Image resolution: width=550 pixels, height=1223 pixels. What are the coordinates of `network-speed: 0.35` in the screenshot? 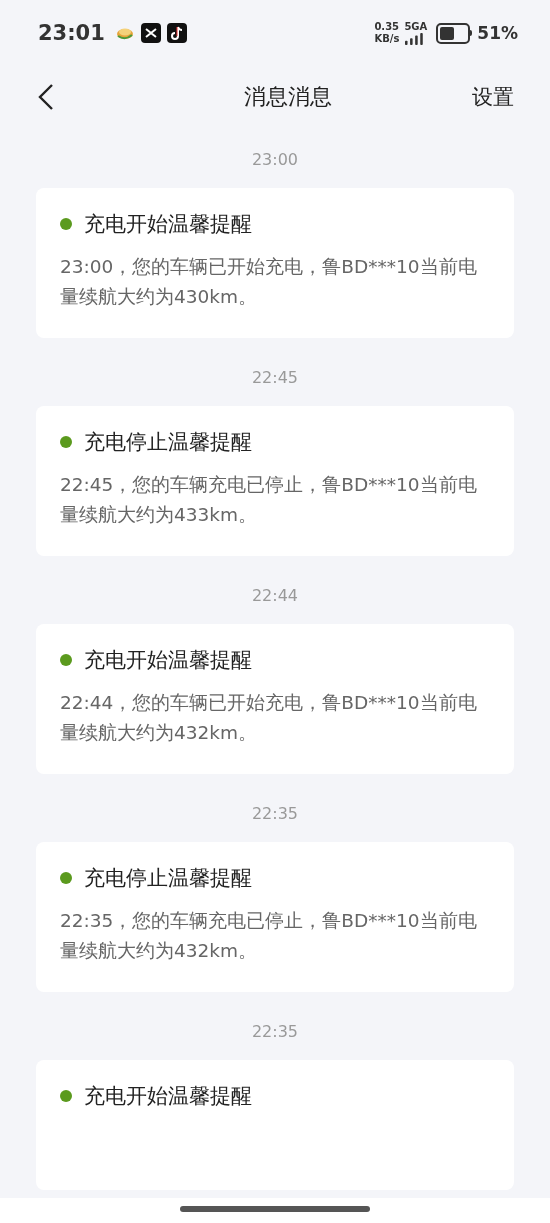 It's located at (387, 27).